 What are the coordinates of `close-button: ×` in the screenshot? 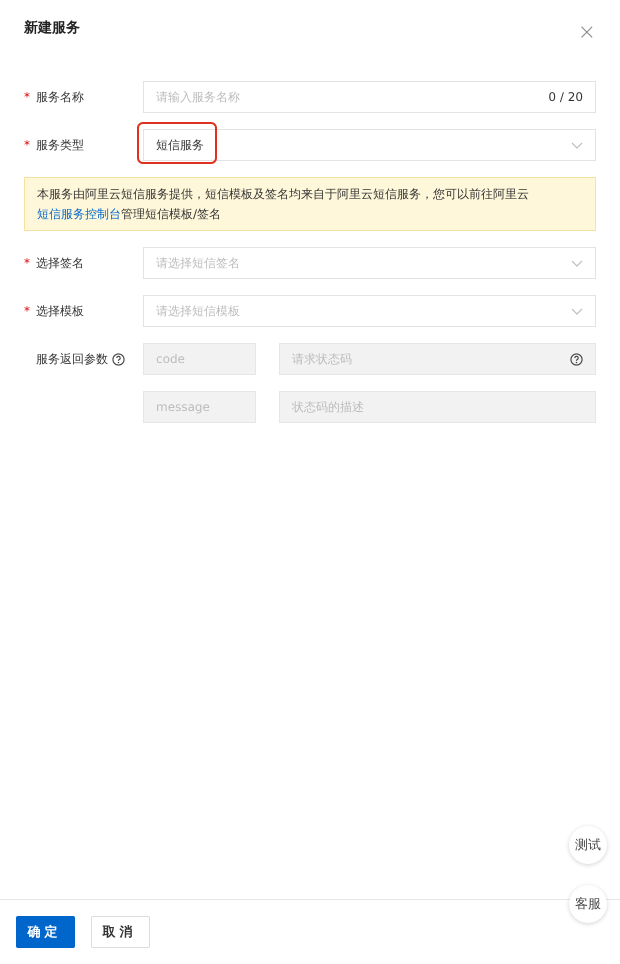 It's located at (587, 33).